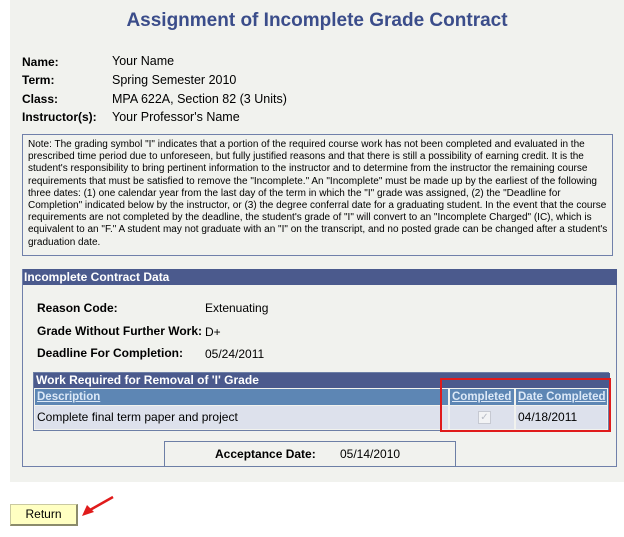 This screenshot has width=624, height=537. I want to click on page-title: Assignment of Incomplete Grade Contract, so click(317, 20).